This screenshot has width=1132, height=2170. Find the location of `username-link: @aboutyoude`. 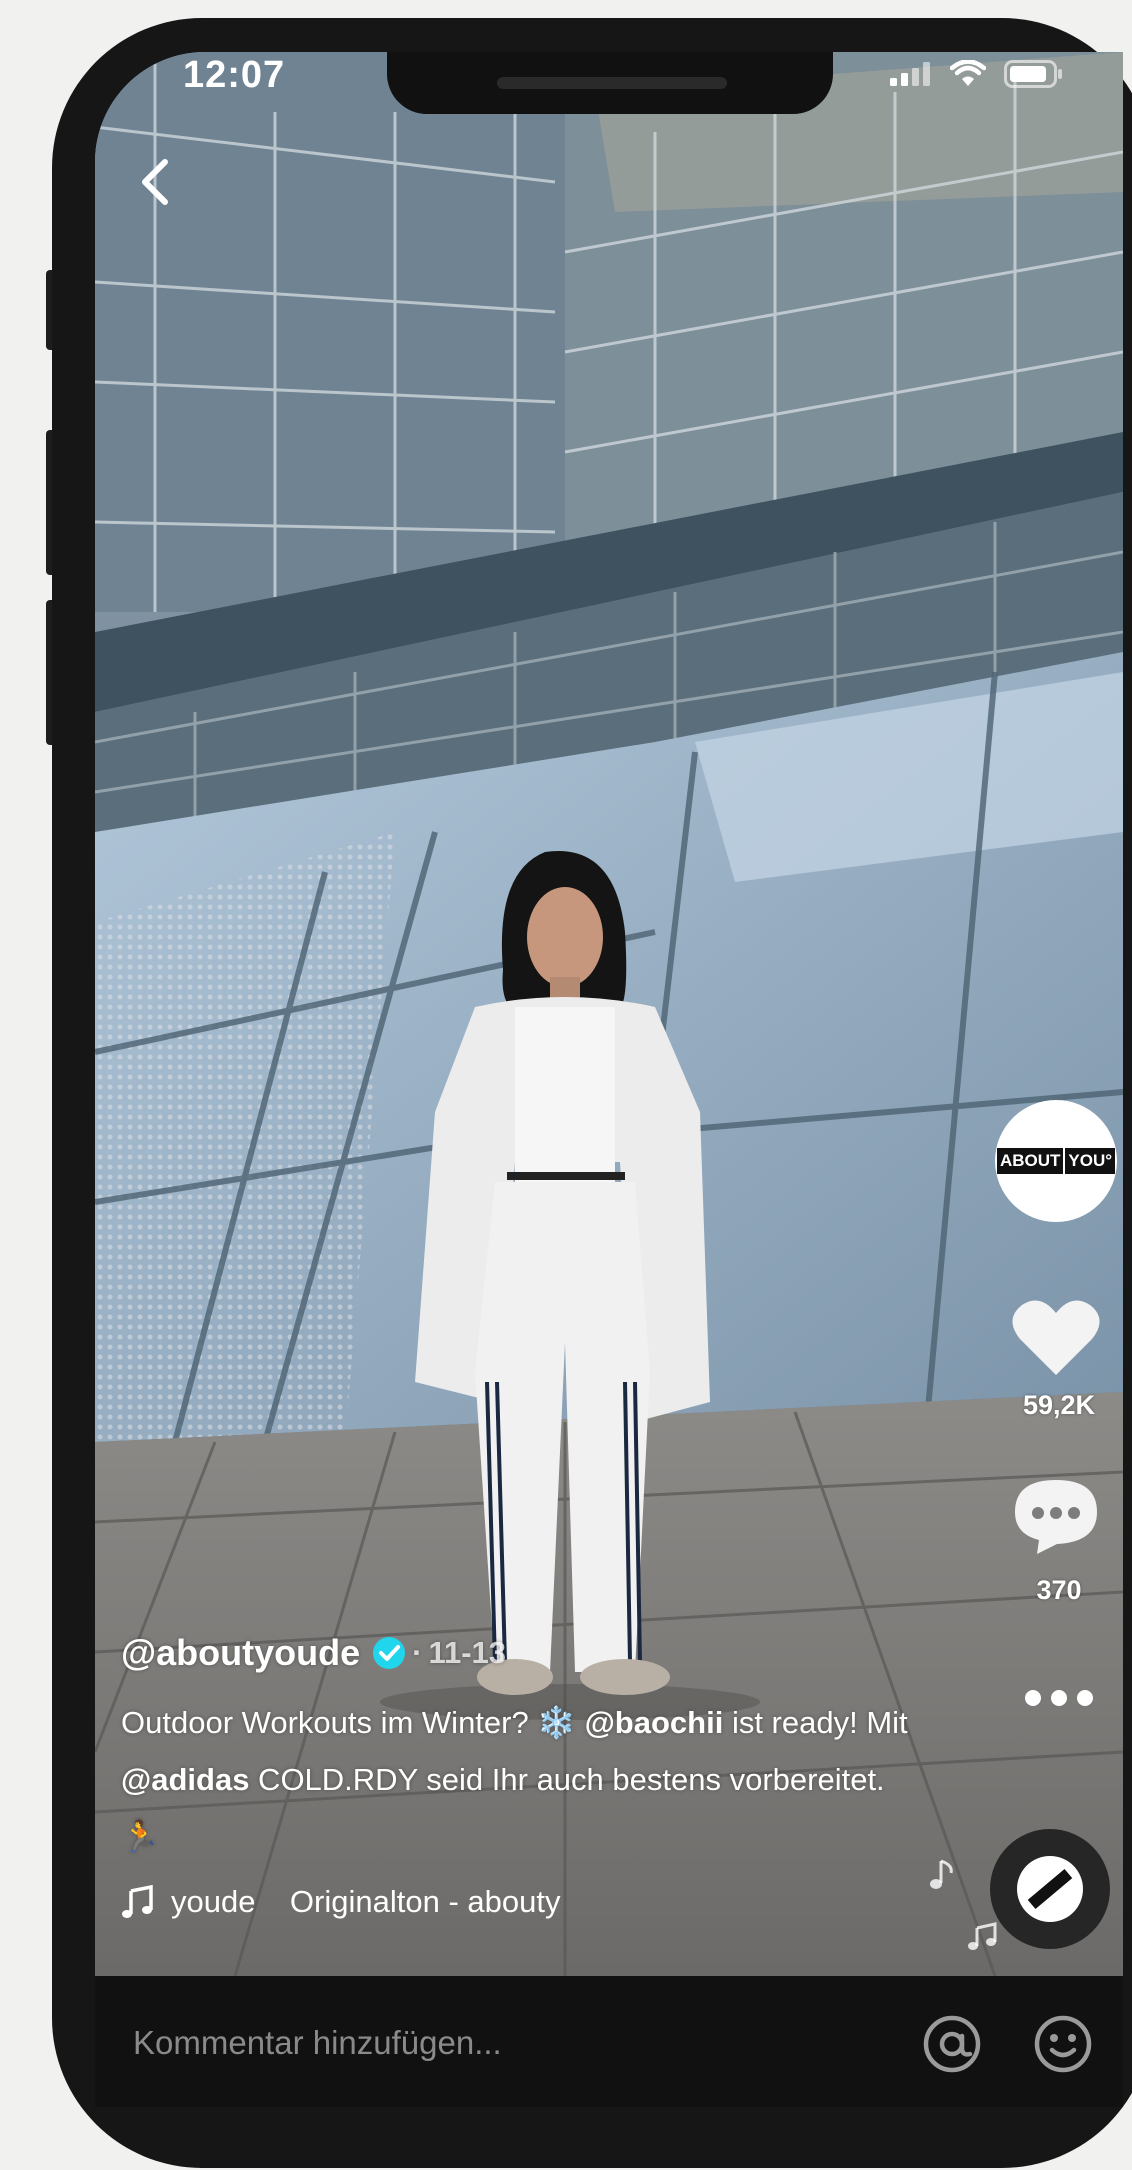

username-link: @aboutyoude is located at coordinates (240, 1653).